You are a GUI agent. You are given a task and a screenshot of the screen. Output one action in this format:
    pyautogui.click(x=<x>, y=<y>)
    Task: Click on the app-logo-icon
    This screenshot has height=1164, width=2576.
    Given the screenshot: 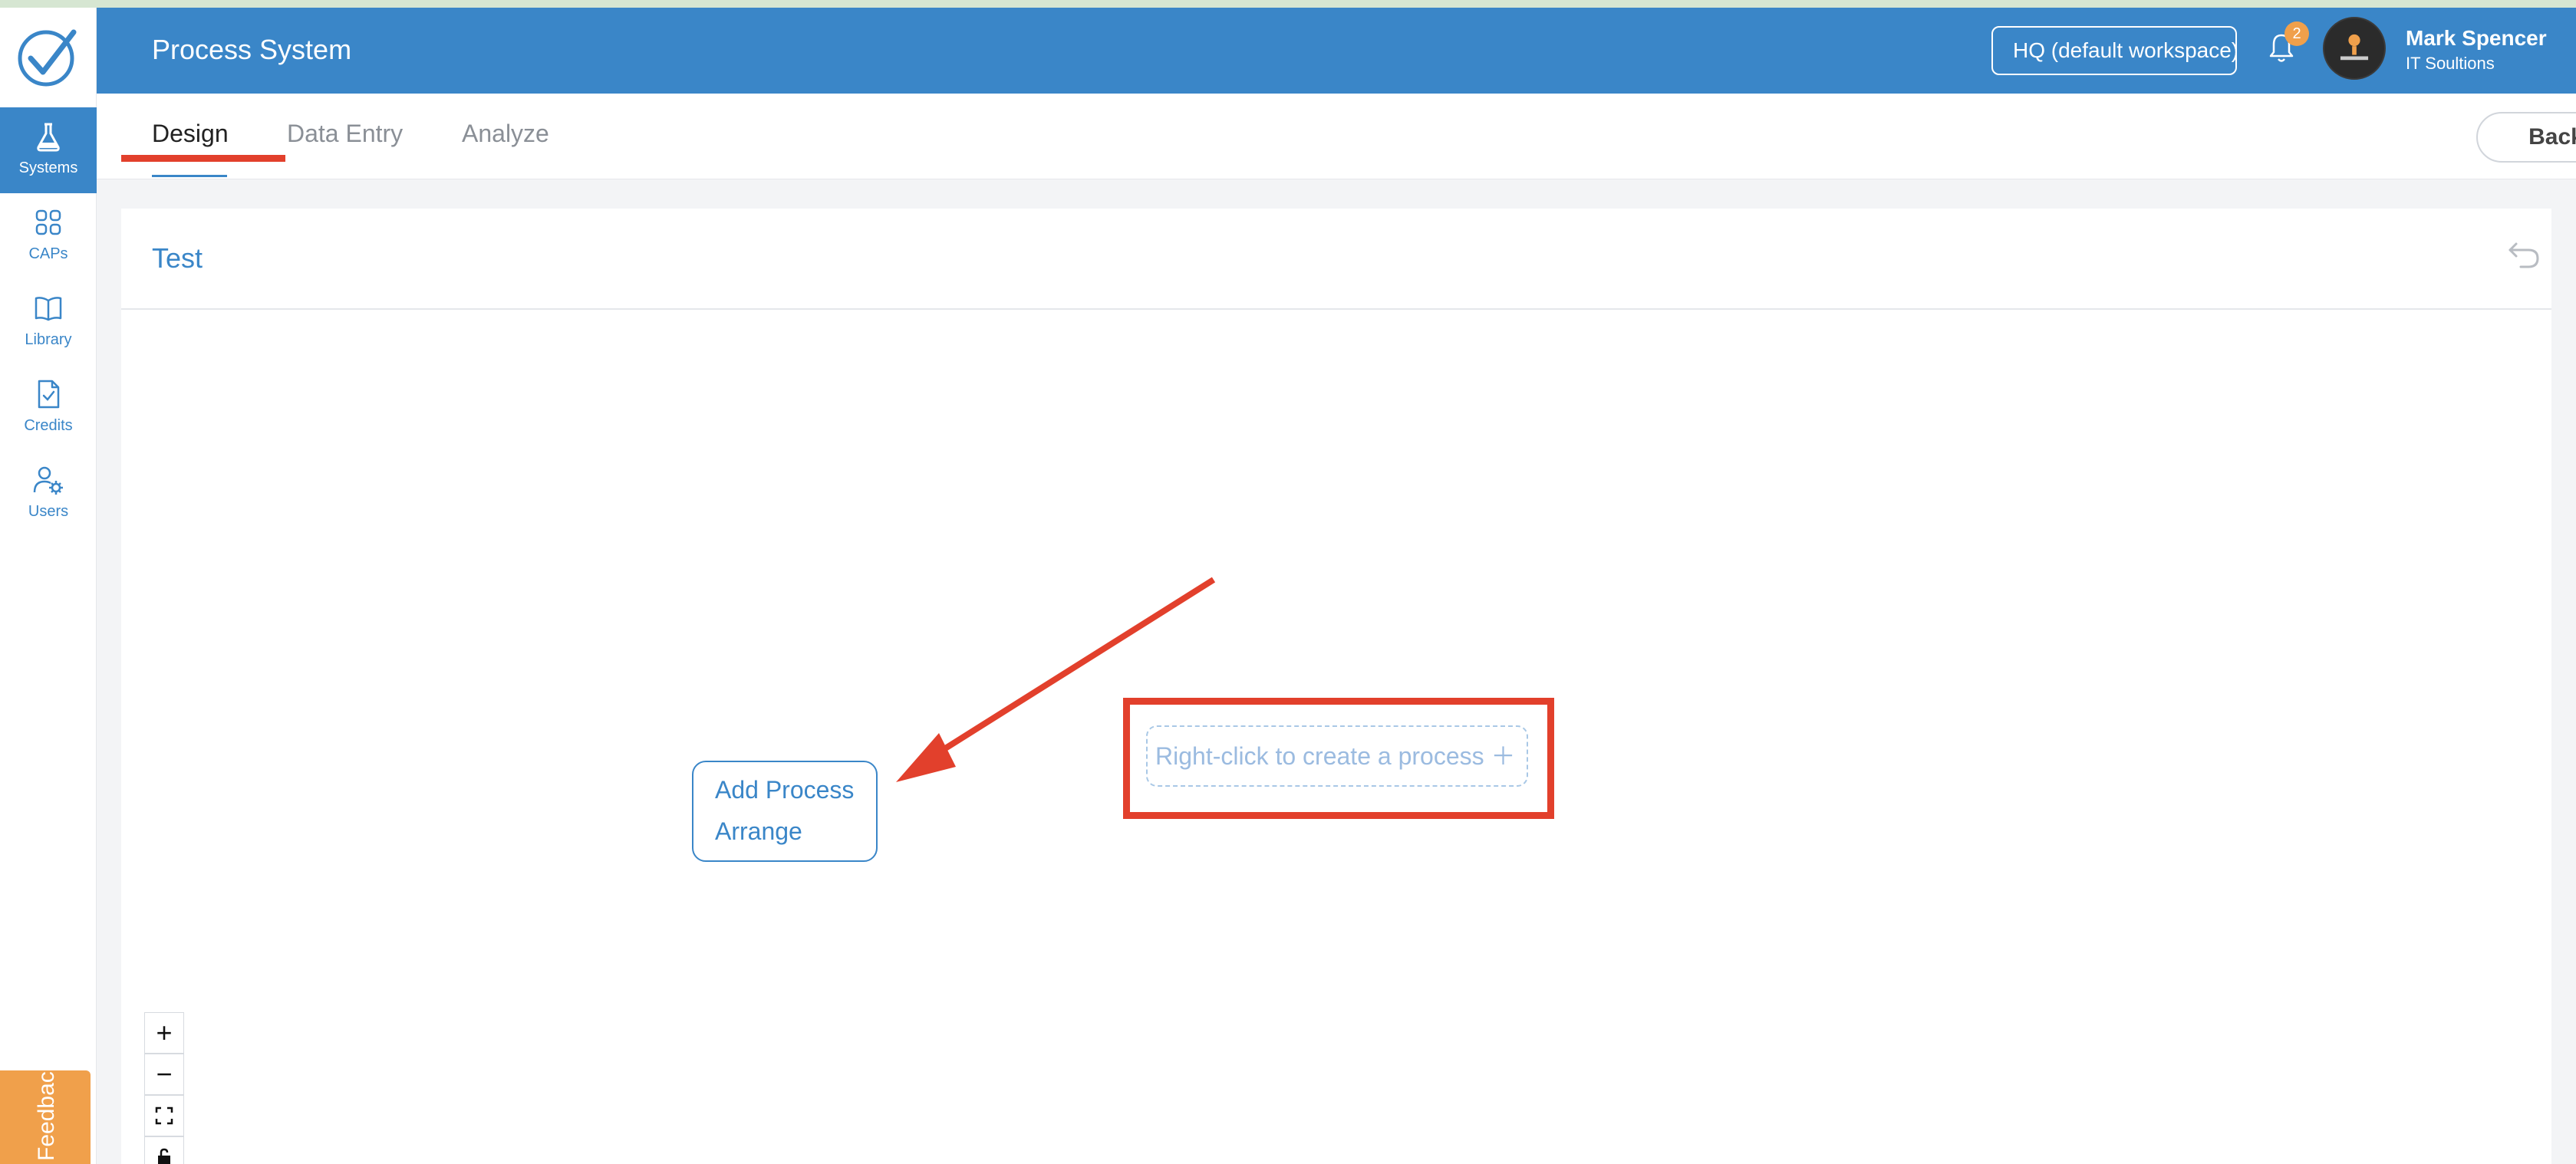 What is the action you would take?
    pyautogui.click(x=47, y=57)
    